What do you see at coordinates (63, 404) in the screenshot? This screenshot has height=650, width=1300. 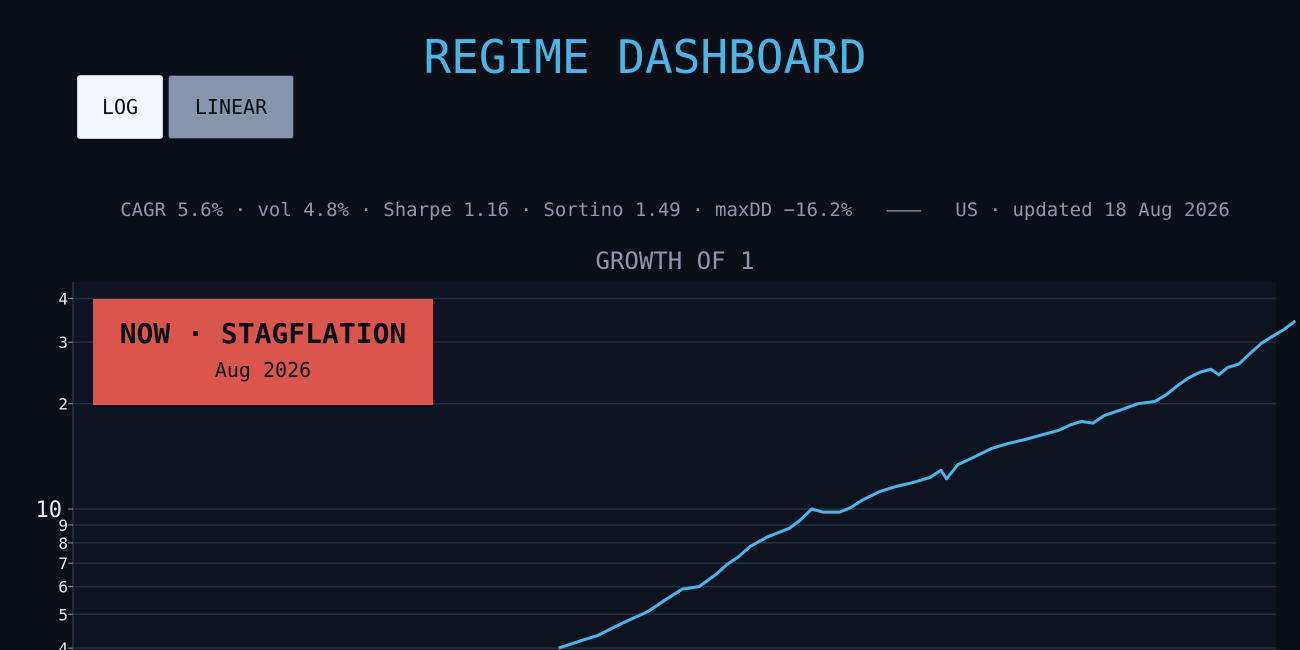 I see `y-tick-label: 2` at bounding box center [63, 404].